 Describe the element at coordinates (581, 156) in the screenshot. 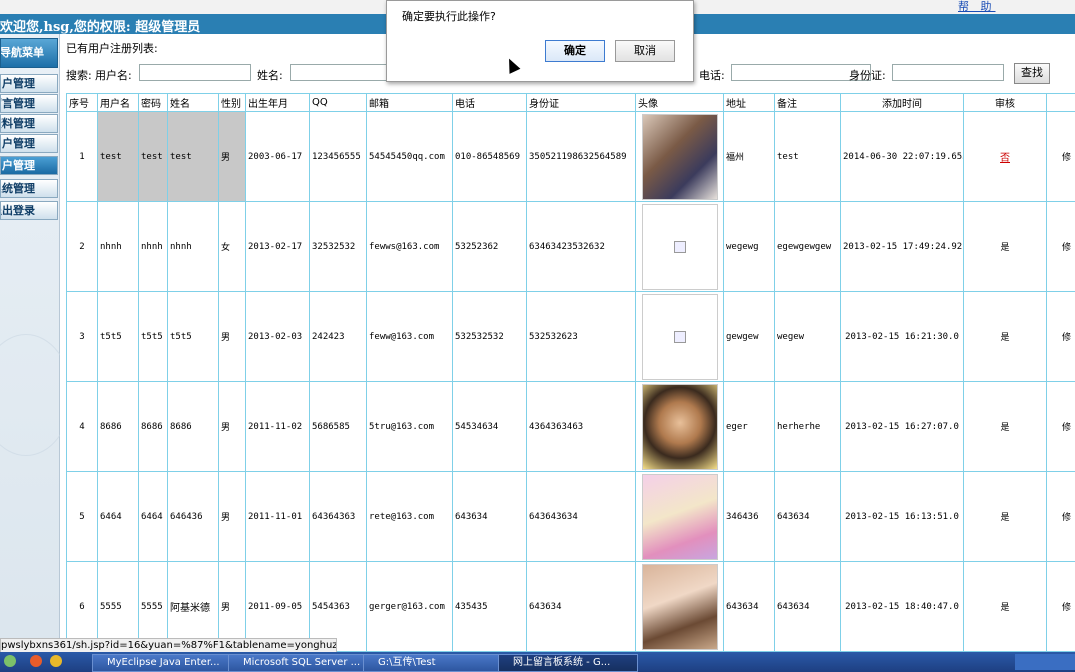

I see `cell-idcard: 350521198632564589` at that location.